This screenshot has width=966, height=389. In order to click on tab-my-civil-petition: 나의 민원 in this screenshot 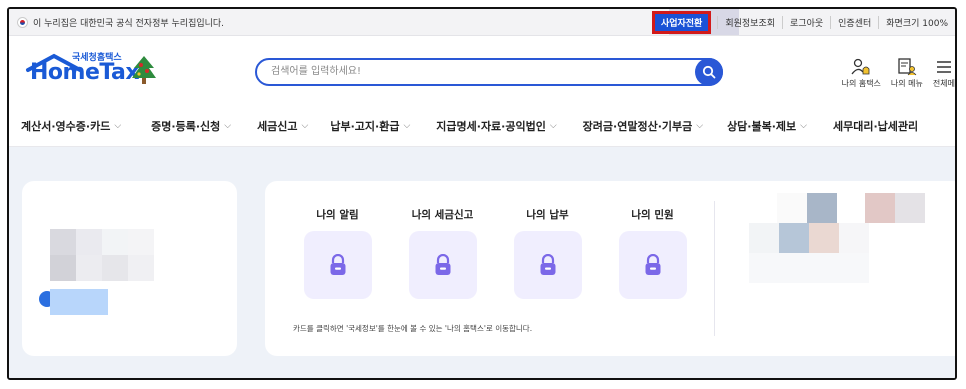, I will do `click(652, 253)`.